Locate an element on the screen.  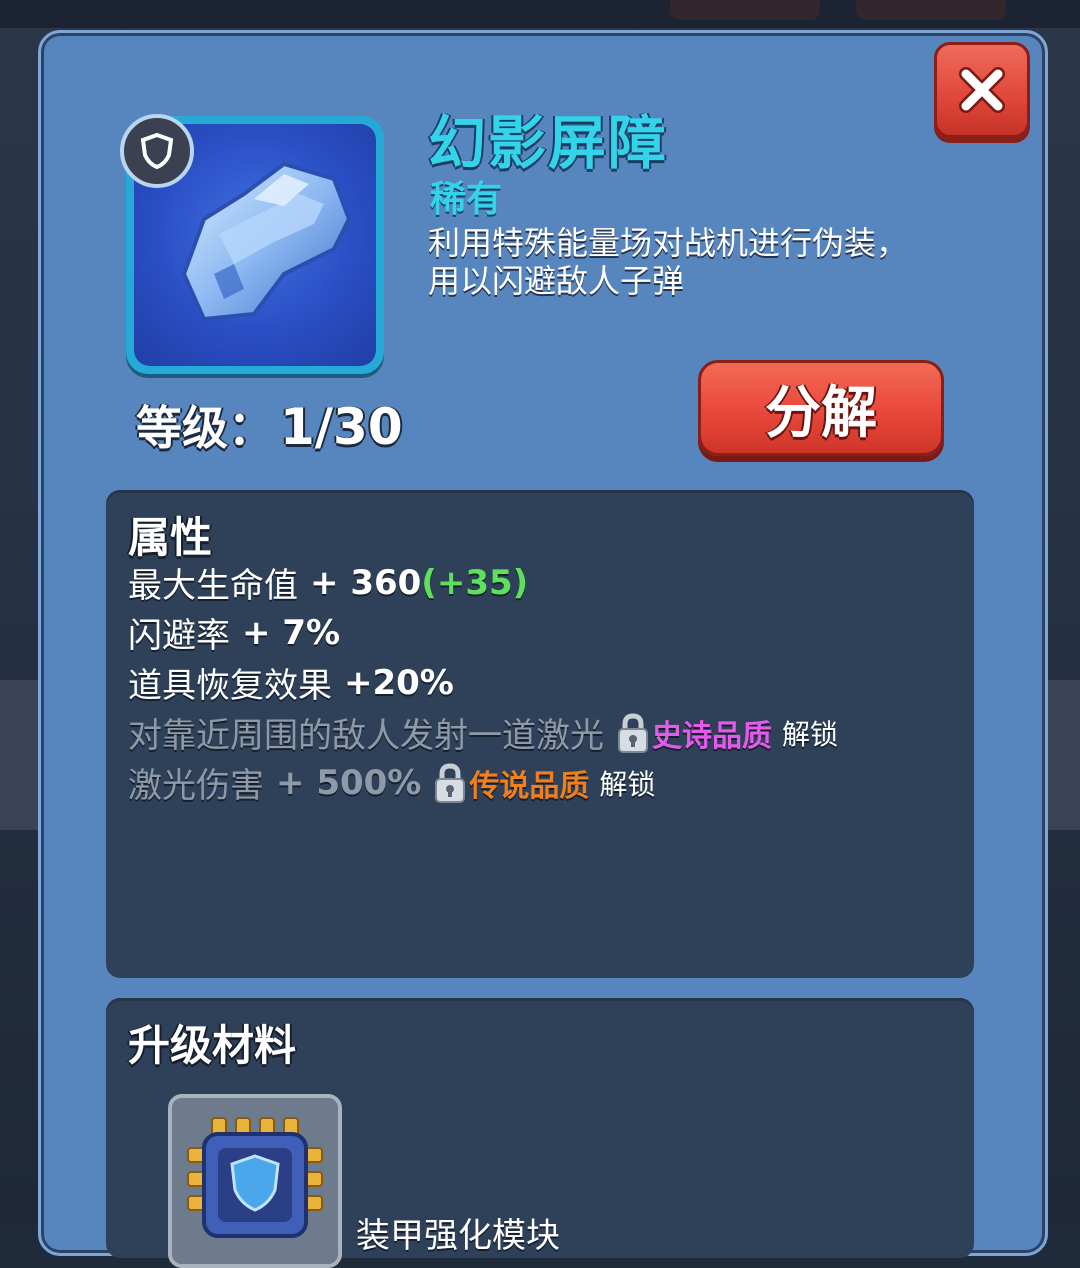
close-icon is located at coordinates (982, 90).